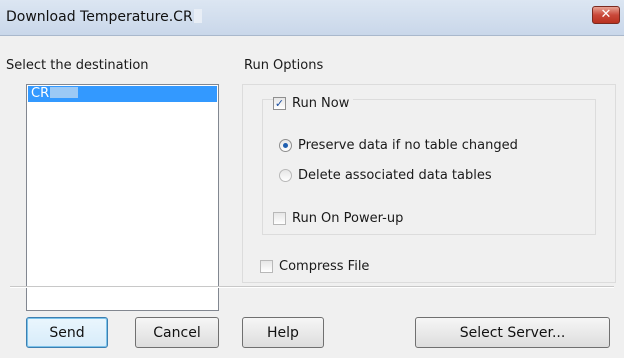 The height and width of the screenshot is (358, 624). I want to click on preserve-label: Preserve data if no table changed, so click(408, 145).